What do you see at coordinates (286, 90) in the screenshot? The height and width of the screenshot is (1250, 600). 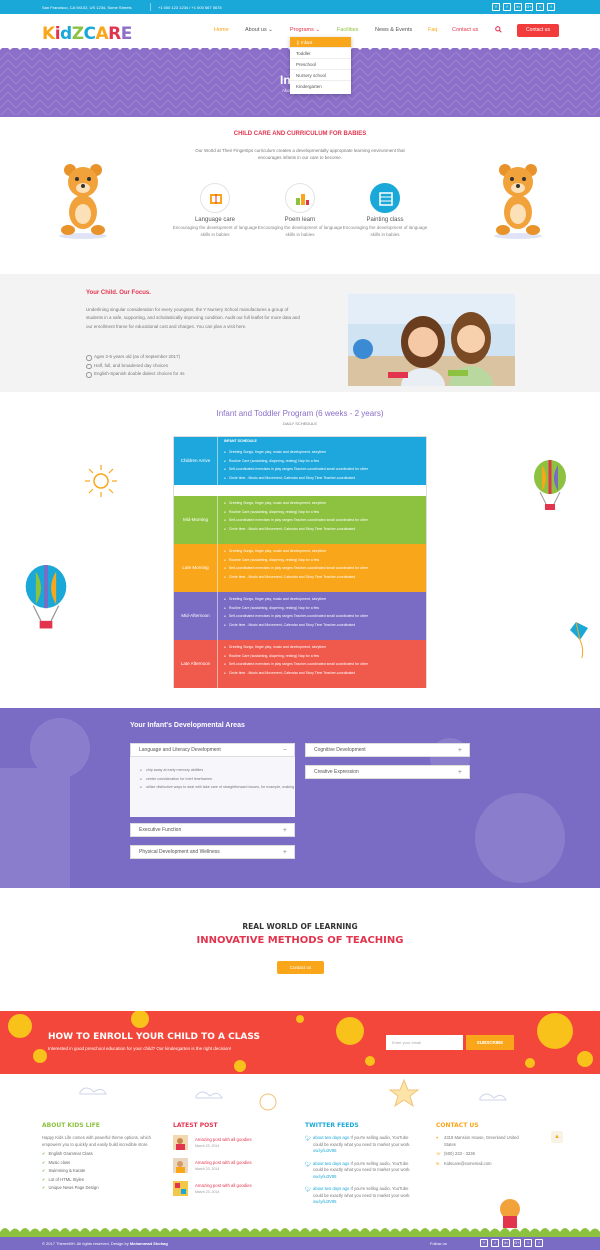 I see `breadcrumb: Abo` at bounding box center [286, 90].